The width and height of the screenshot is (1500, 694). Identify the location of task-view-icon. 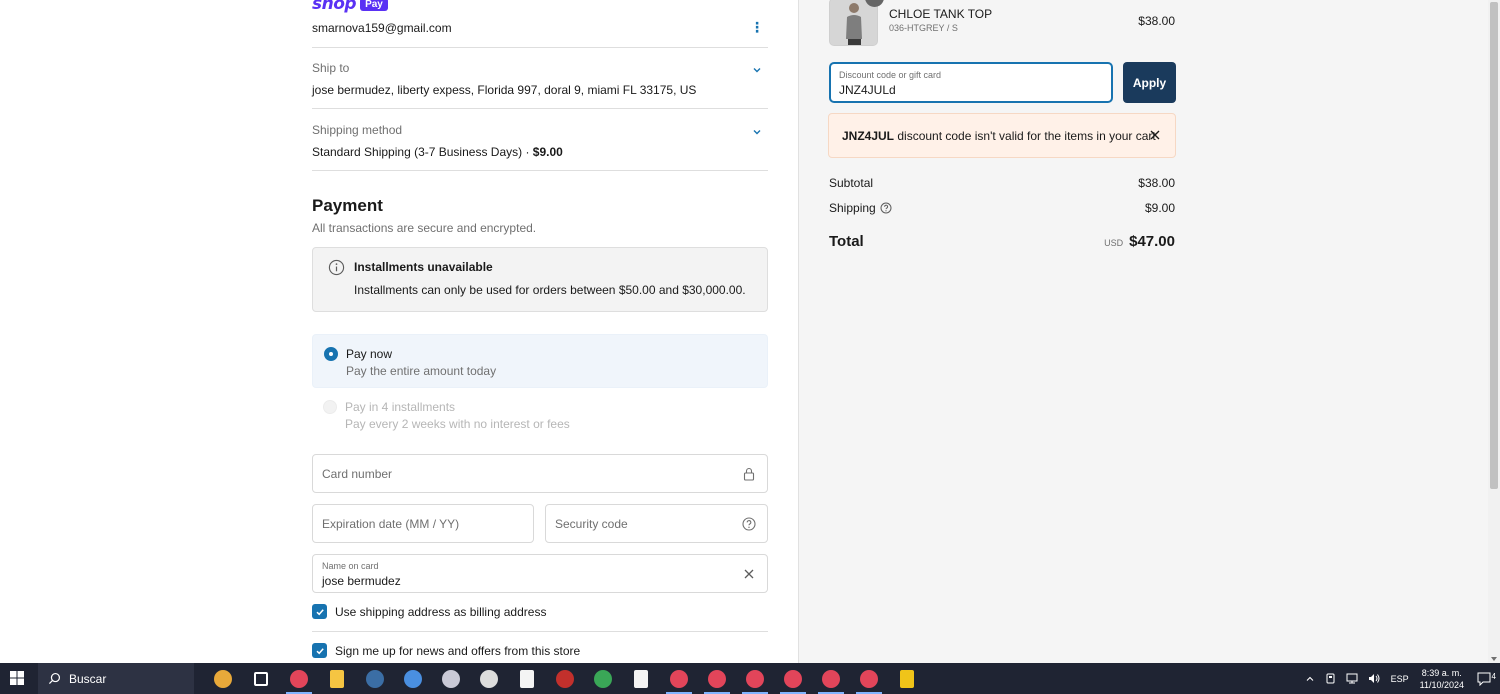
(261, 678).